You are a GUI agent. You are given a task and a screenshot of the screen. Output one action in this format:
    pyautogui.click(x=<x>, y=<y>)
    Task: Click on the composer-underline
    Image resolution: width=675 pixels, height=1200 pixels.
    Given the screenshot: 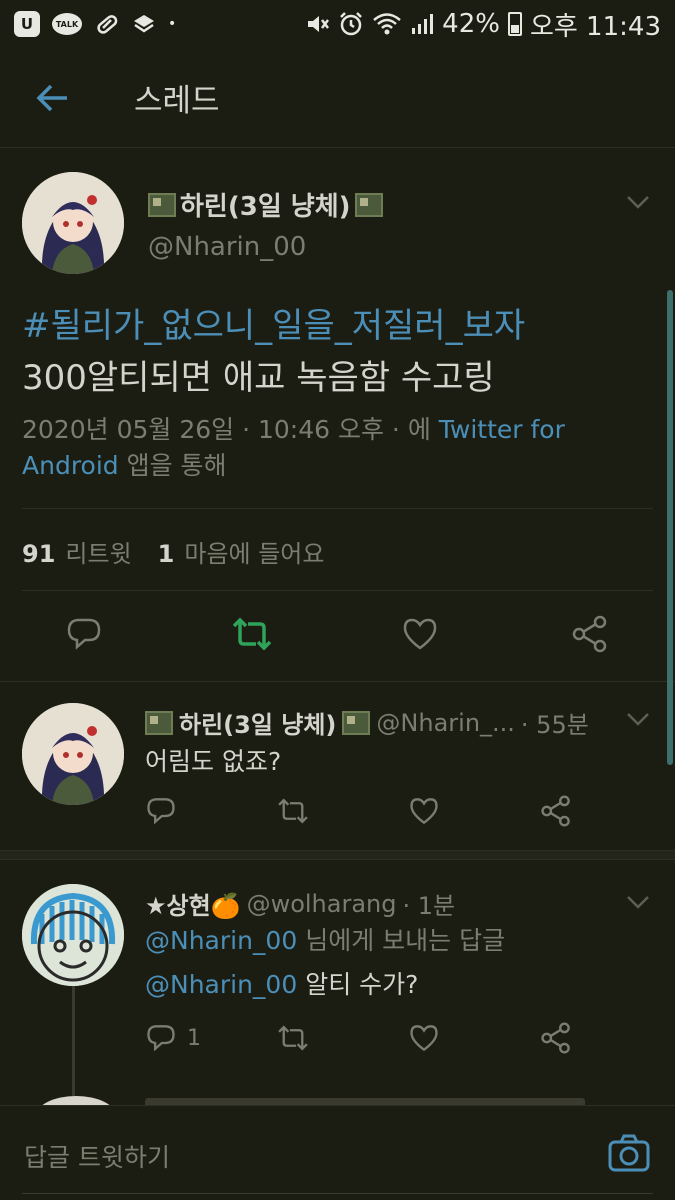 What is the action you would take?
    pyautogui.click(x=337, y=1193)
    